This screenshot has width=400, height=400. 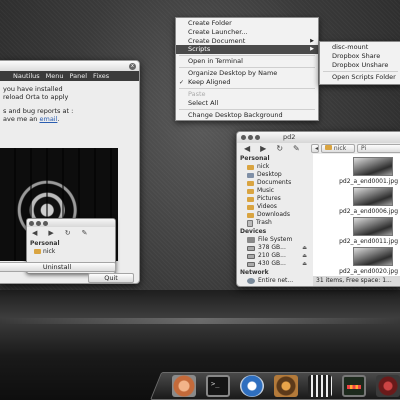 What do you see at coordinates (111, 278) in the screenshot?
I see `quit-button: Quit` at bounding box center [111, 278].